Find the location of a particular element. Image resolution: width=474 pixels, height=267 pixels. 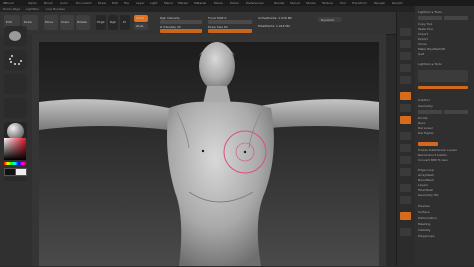

menu-item: Tool is located at coordinates (343, 3).